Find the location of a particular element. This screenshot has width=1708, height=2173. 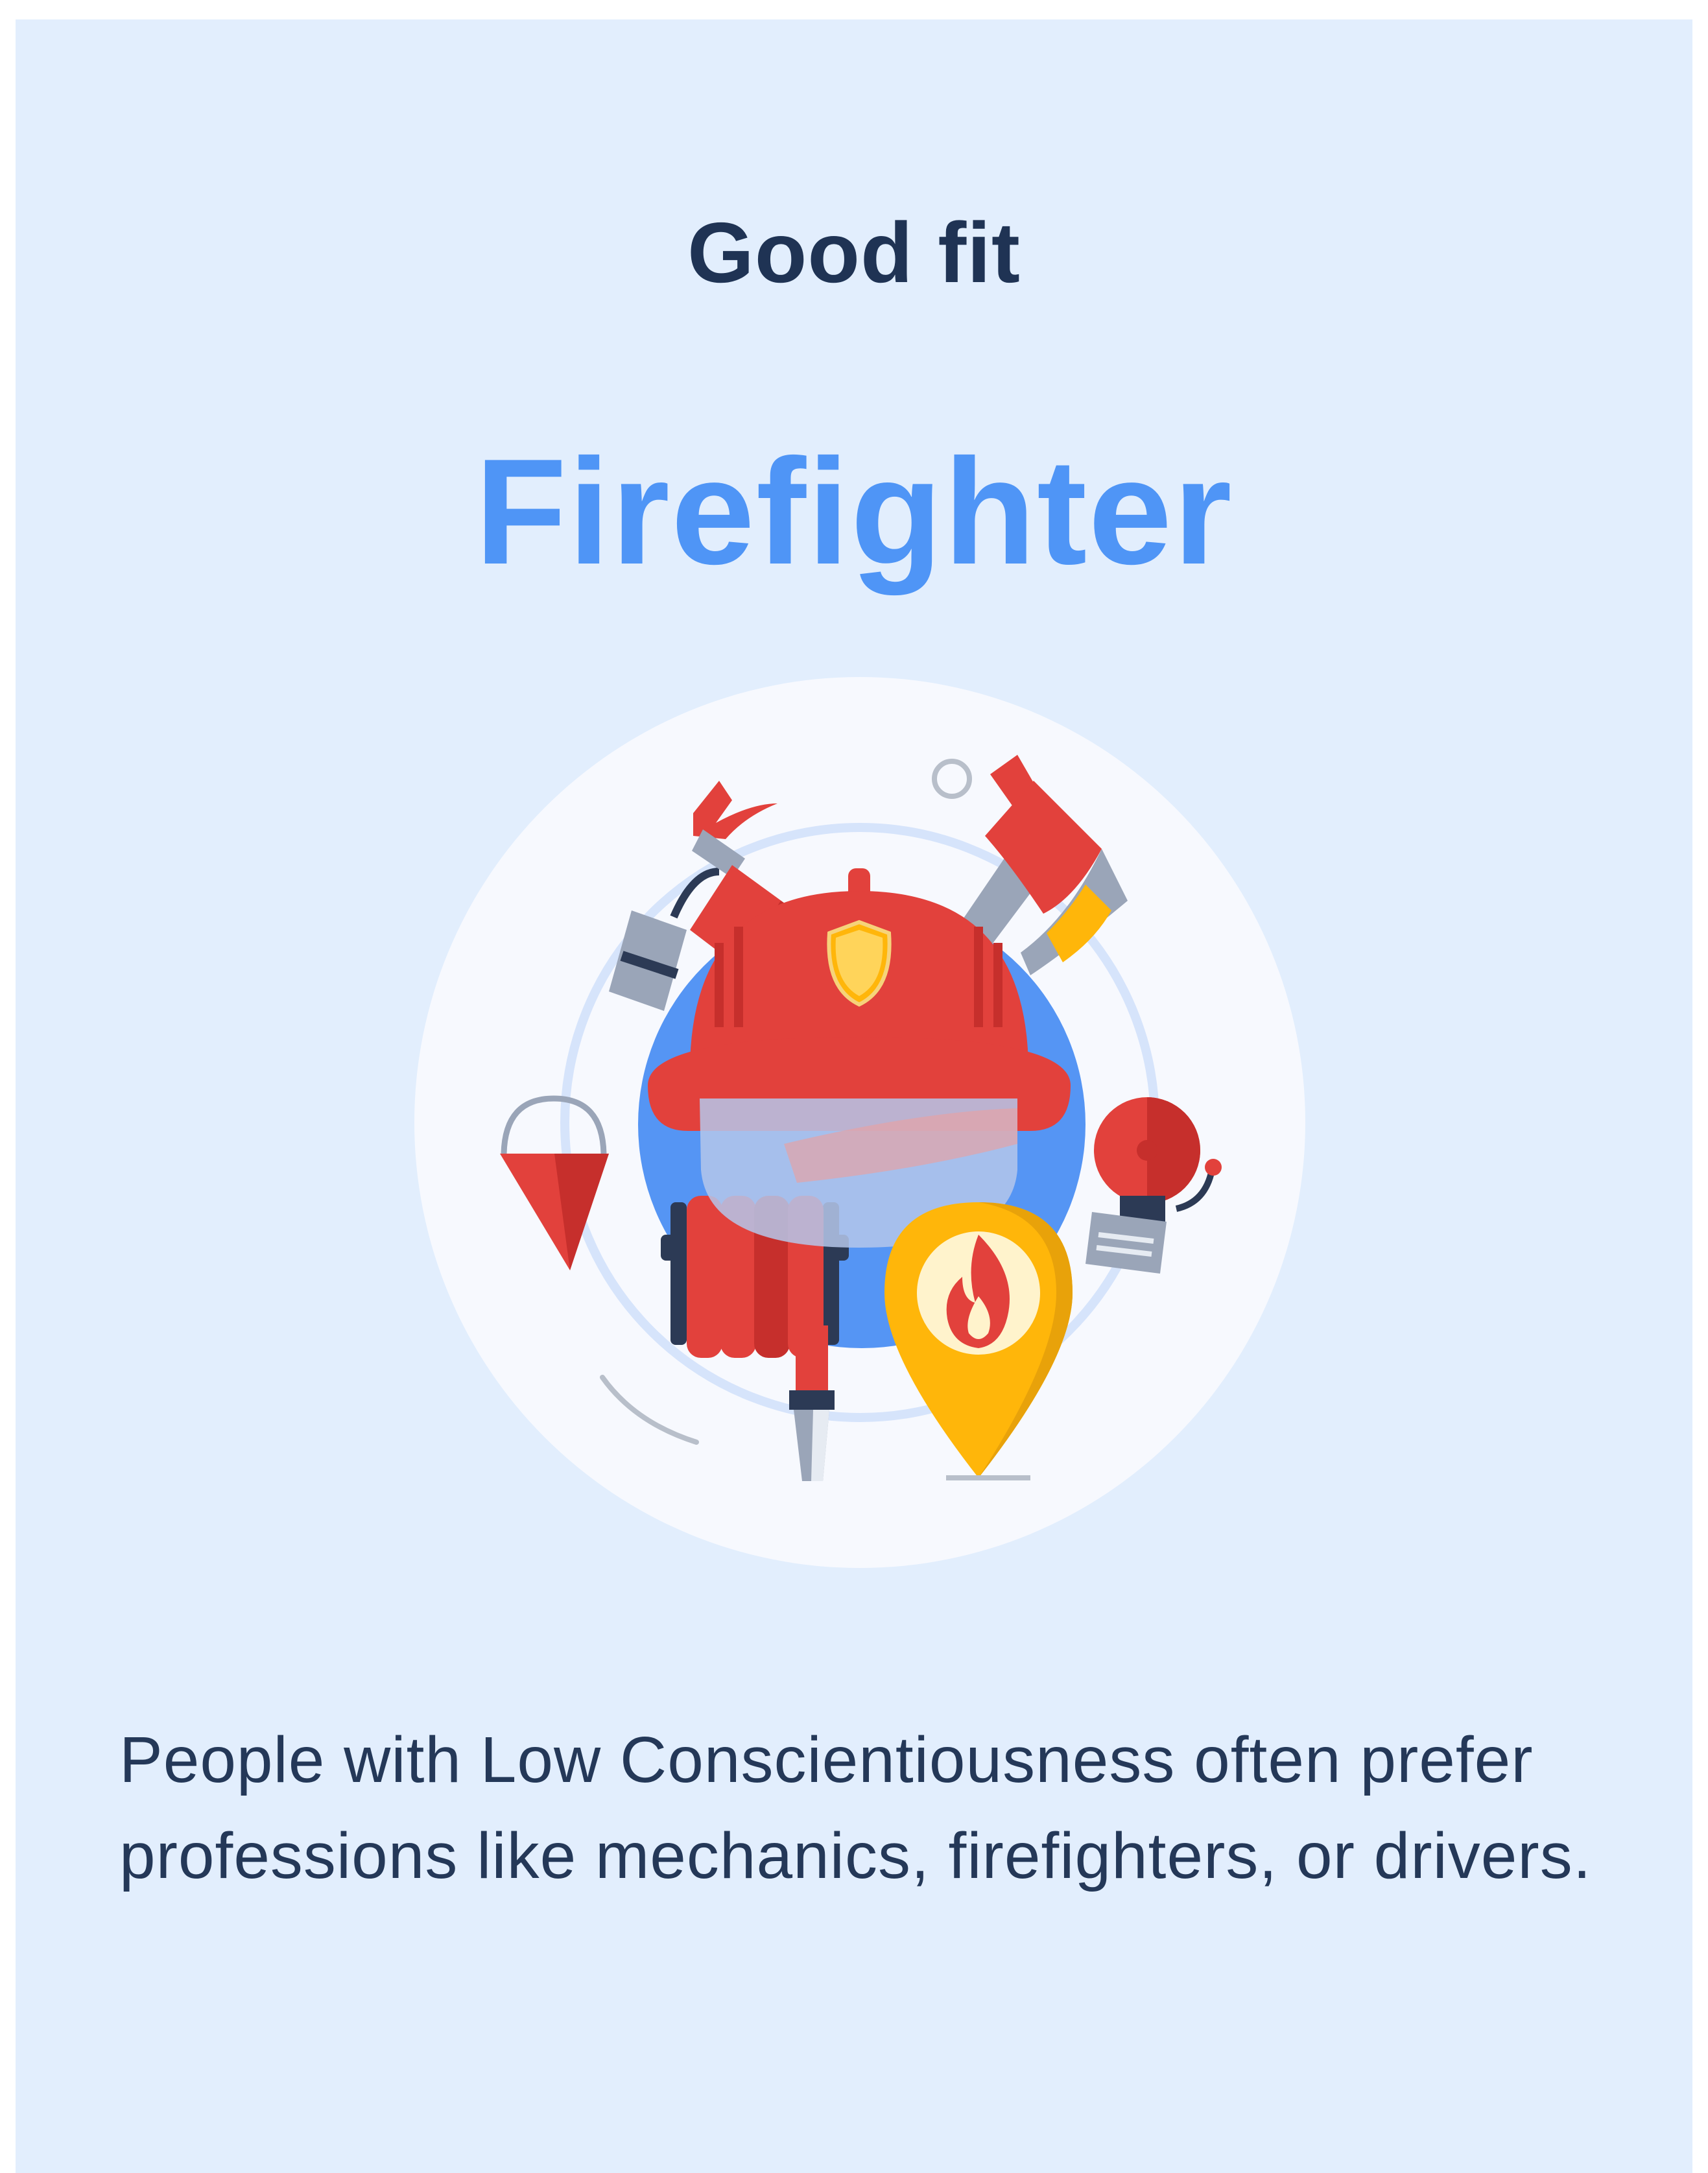

career-title: Firefighter is located at coordinates (854, 512).